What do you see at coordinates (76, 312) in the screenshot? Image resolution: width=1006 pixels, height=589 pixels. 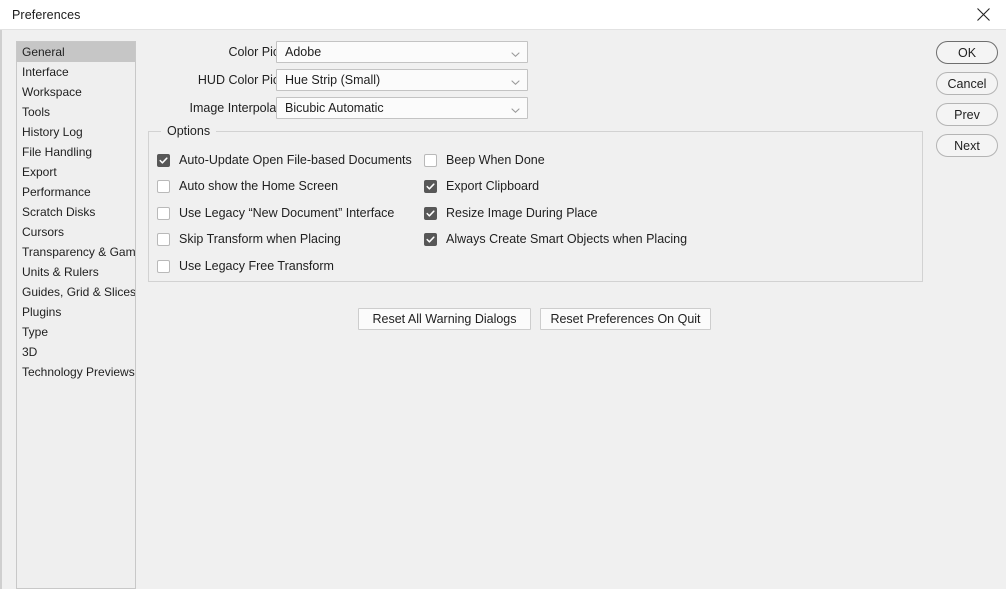 I see `sidebar-item-plugins: Plugins` at bounding box center [76, 312].